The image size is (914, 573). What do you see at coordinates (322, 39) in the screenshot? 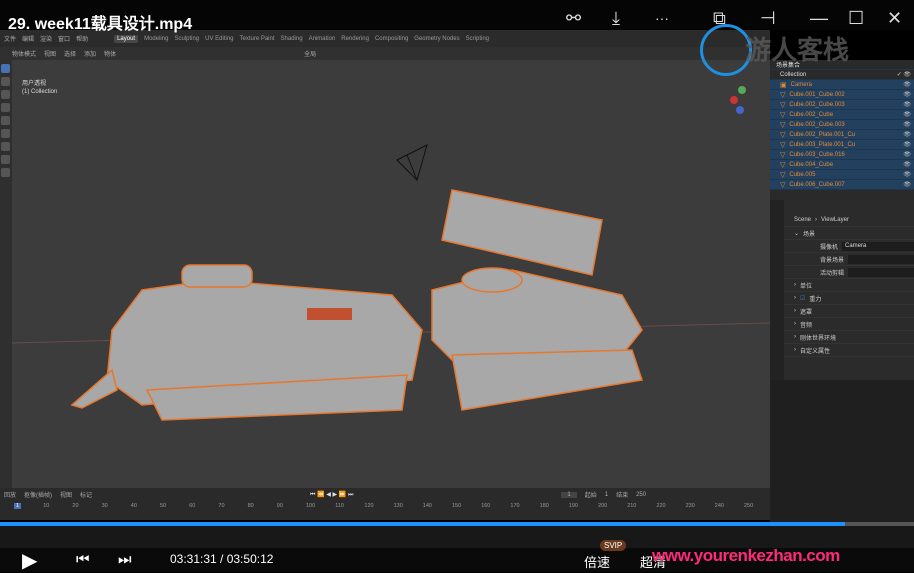
I see `tab-animation: Animation` at bounding box center [322, 39].